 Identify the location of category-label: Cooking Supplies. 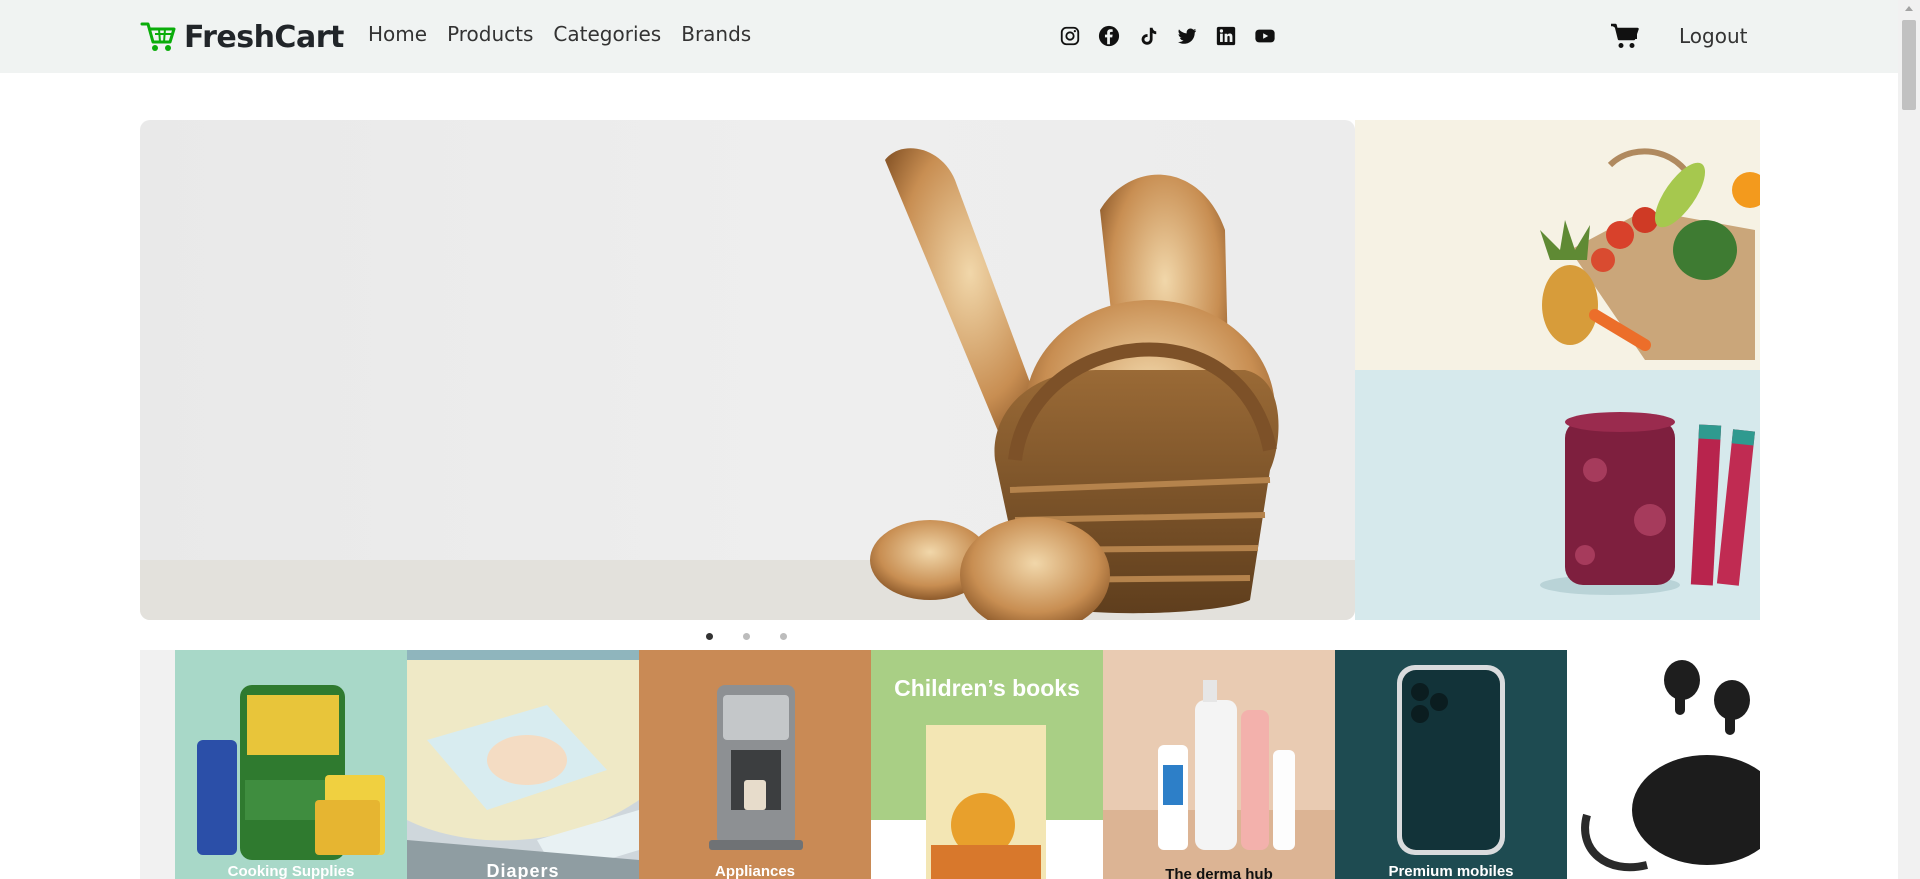
(291, 871).